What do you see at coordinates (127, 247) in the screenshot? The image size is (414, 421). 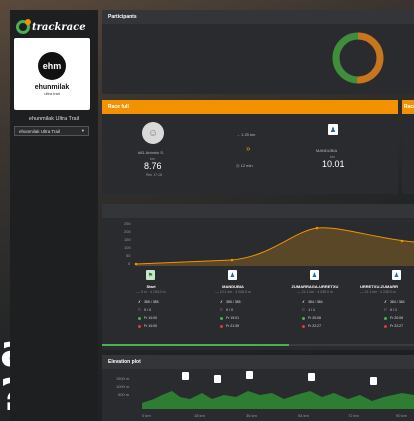 I see `y-tick-100: 100` at bounding box center [127, 247].